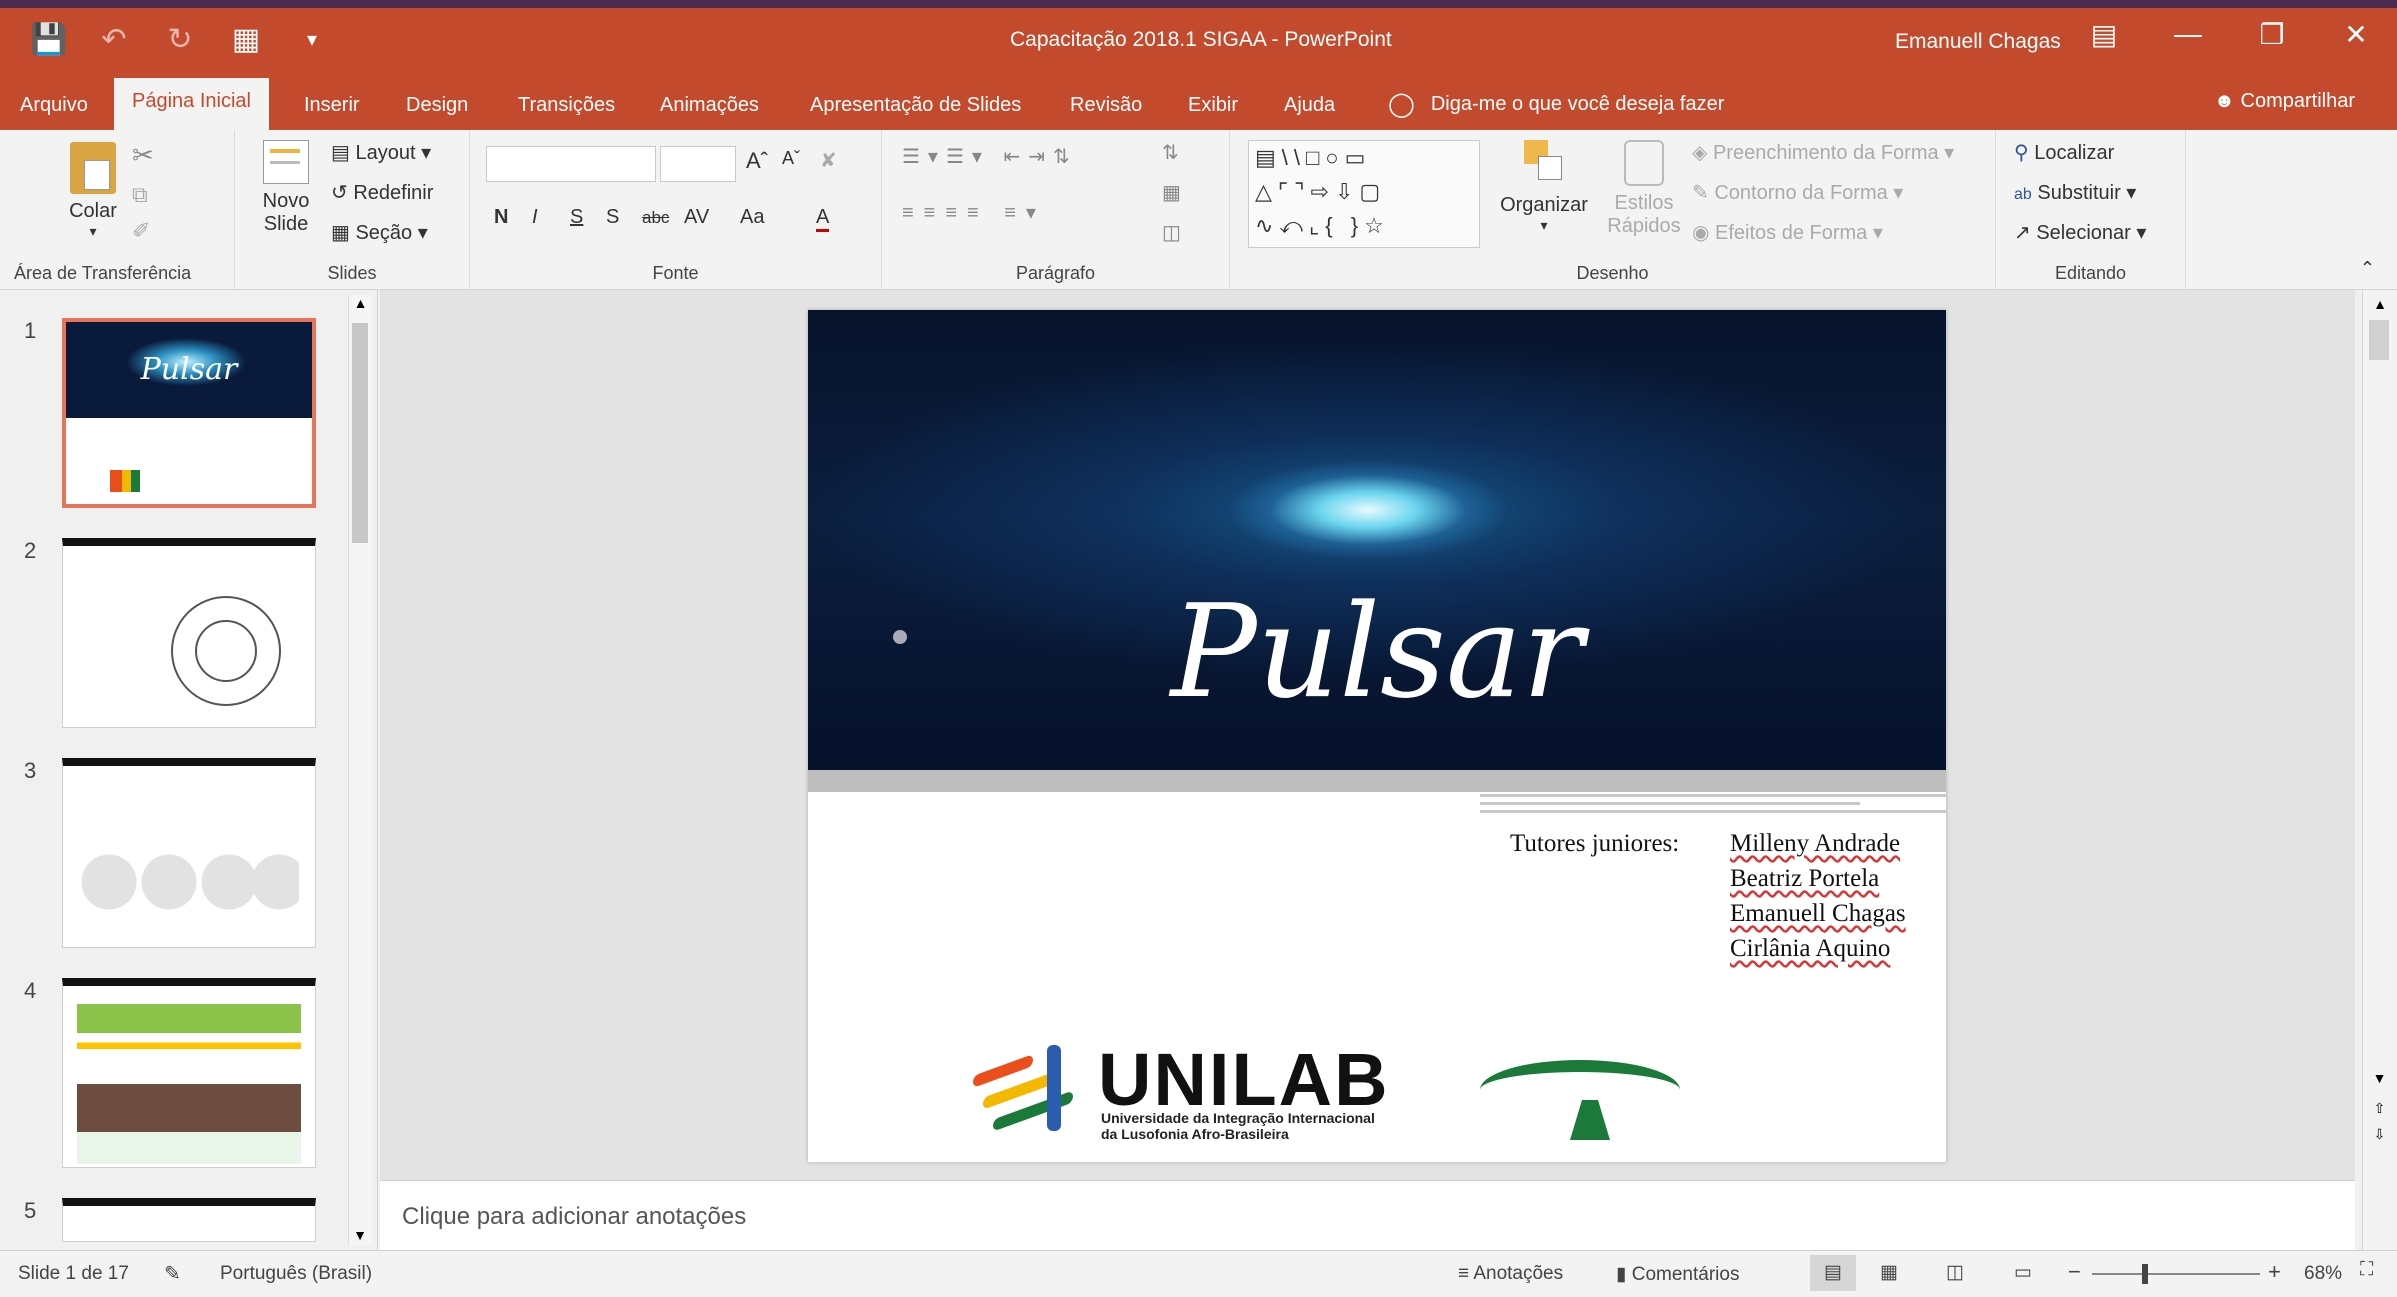 The width and height of the screenshot is (2397, 1297). Describe the element at coordinates (828, 160) in the screenshot. I see `clear-format-icon: ✘` at that location.